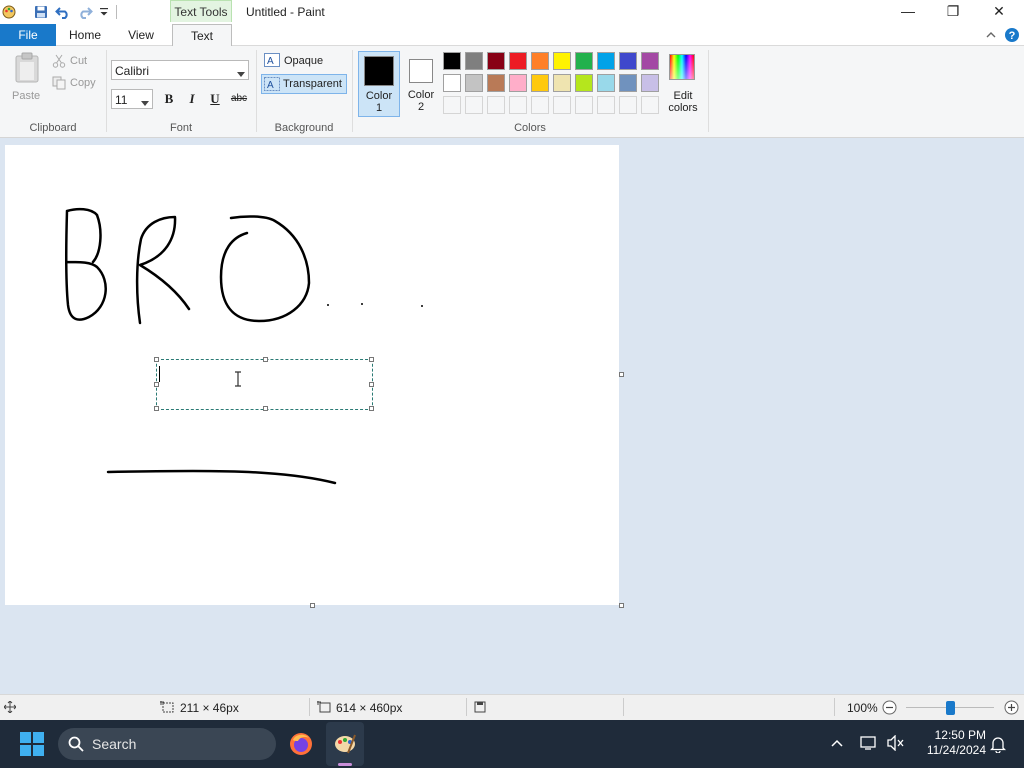 The height and width of the screenshot is (768, 1024). I want to click on notification-bell-icon, so click(998, 745).